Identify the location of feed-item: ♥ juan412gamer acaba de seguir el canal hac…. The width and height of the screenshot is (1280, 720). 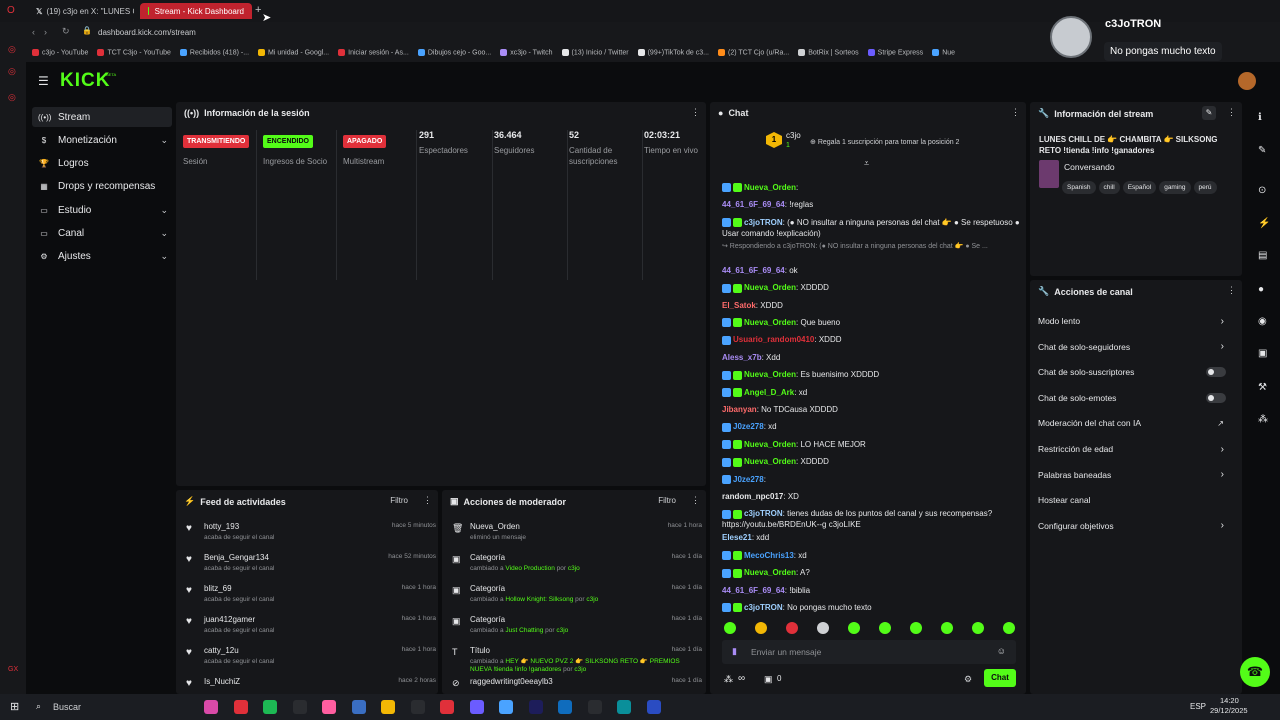
(310, 628).